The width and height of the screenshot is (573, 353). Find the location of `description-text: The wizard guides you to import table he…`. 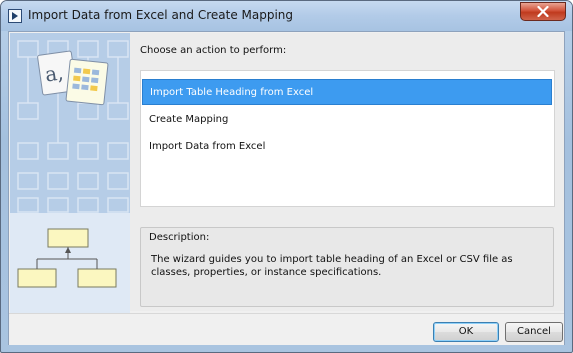

description-text: The wizard guides you to import table he… is located at coordinates (332, 266).